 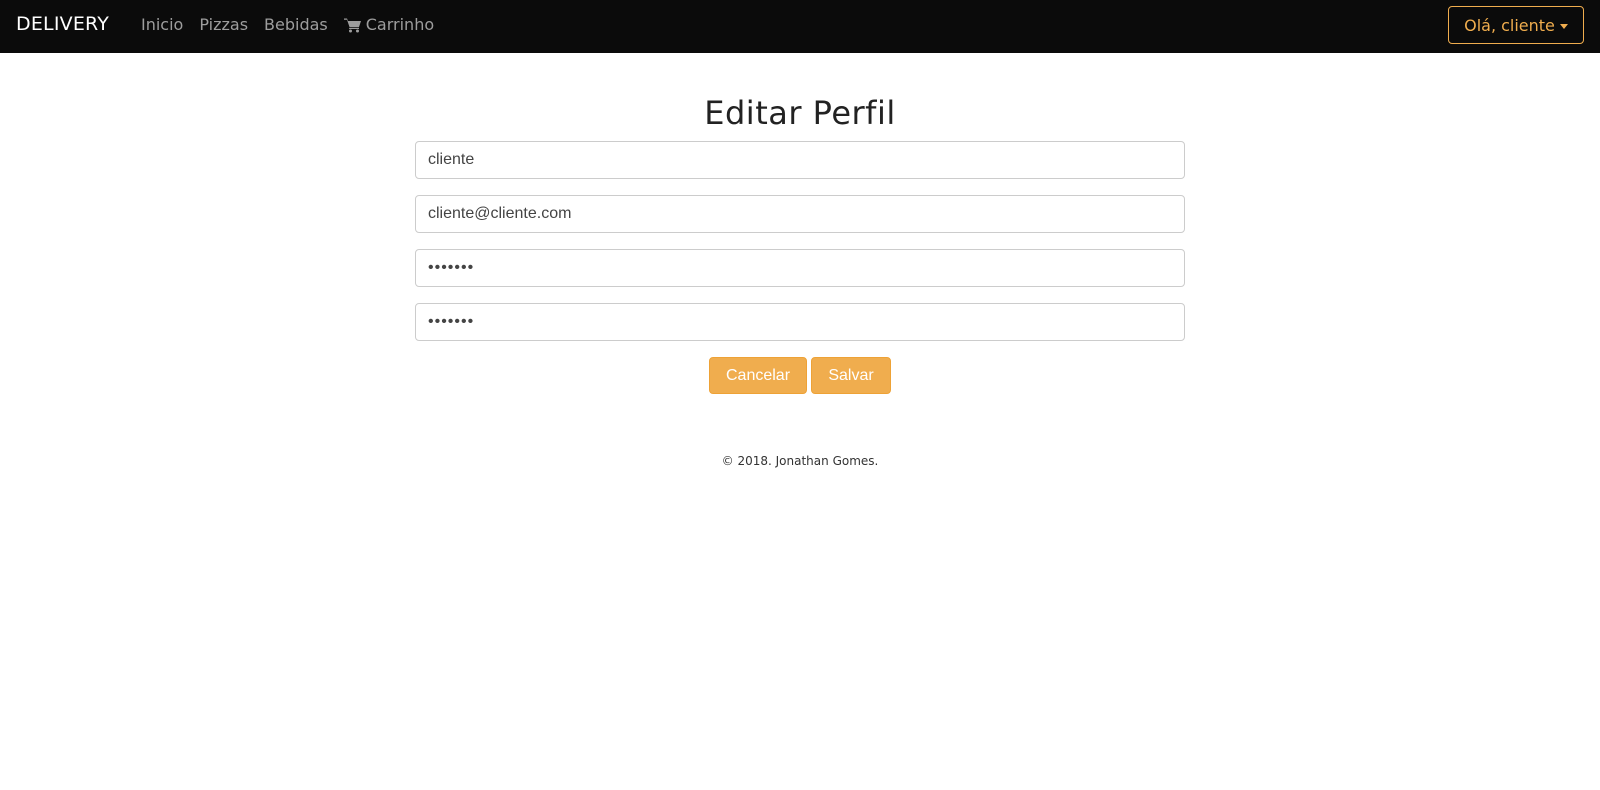 I want to click on brand-link: DELIVERY, so click(x=62, y=24).